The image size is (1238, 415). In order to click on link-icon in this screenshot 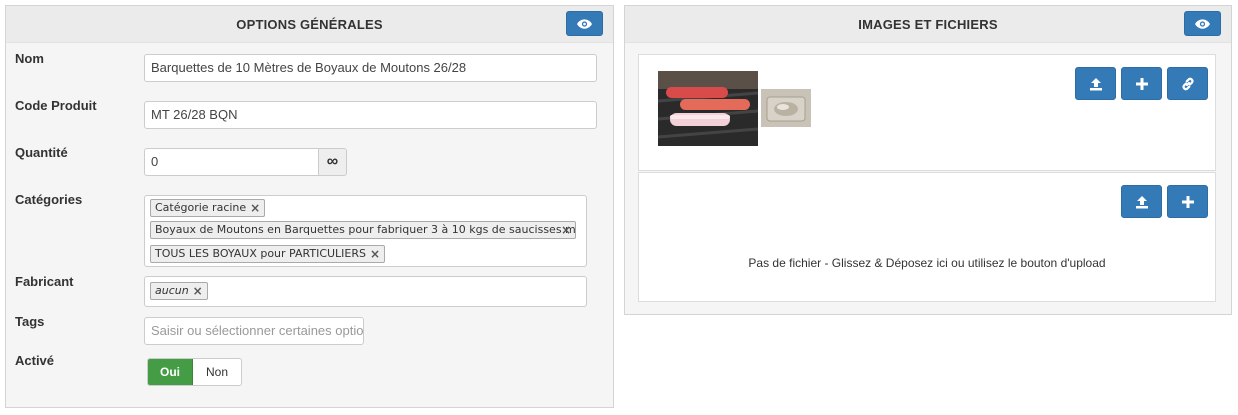, I will do `click(1187, 83)`.